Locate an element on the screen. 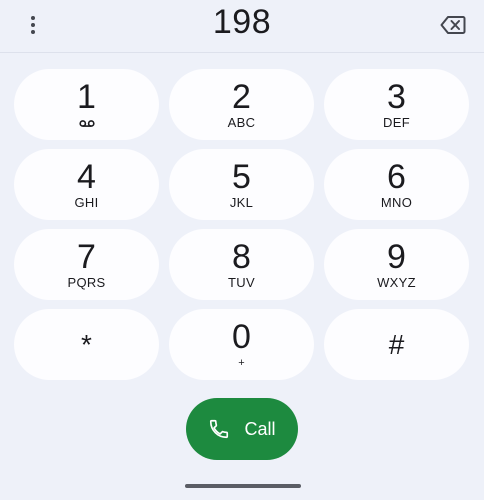 The width and height of the screenshot is (484, 500). key-6: 6 MNO is located at coordinates (396, 184).